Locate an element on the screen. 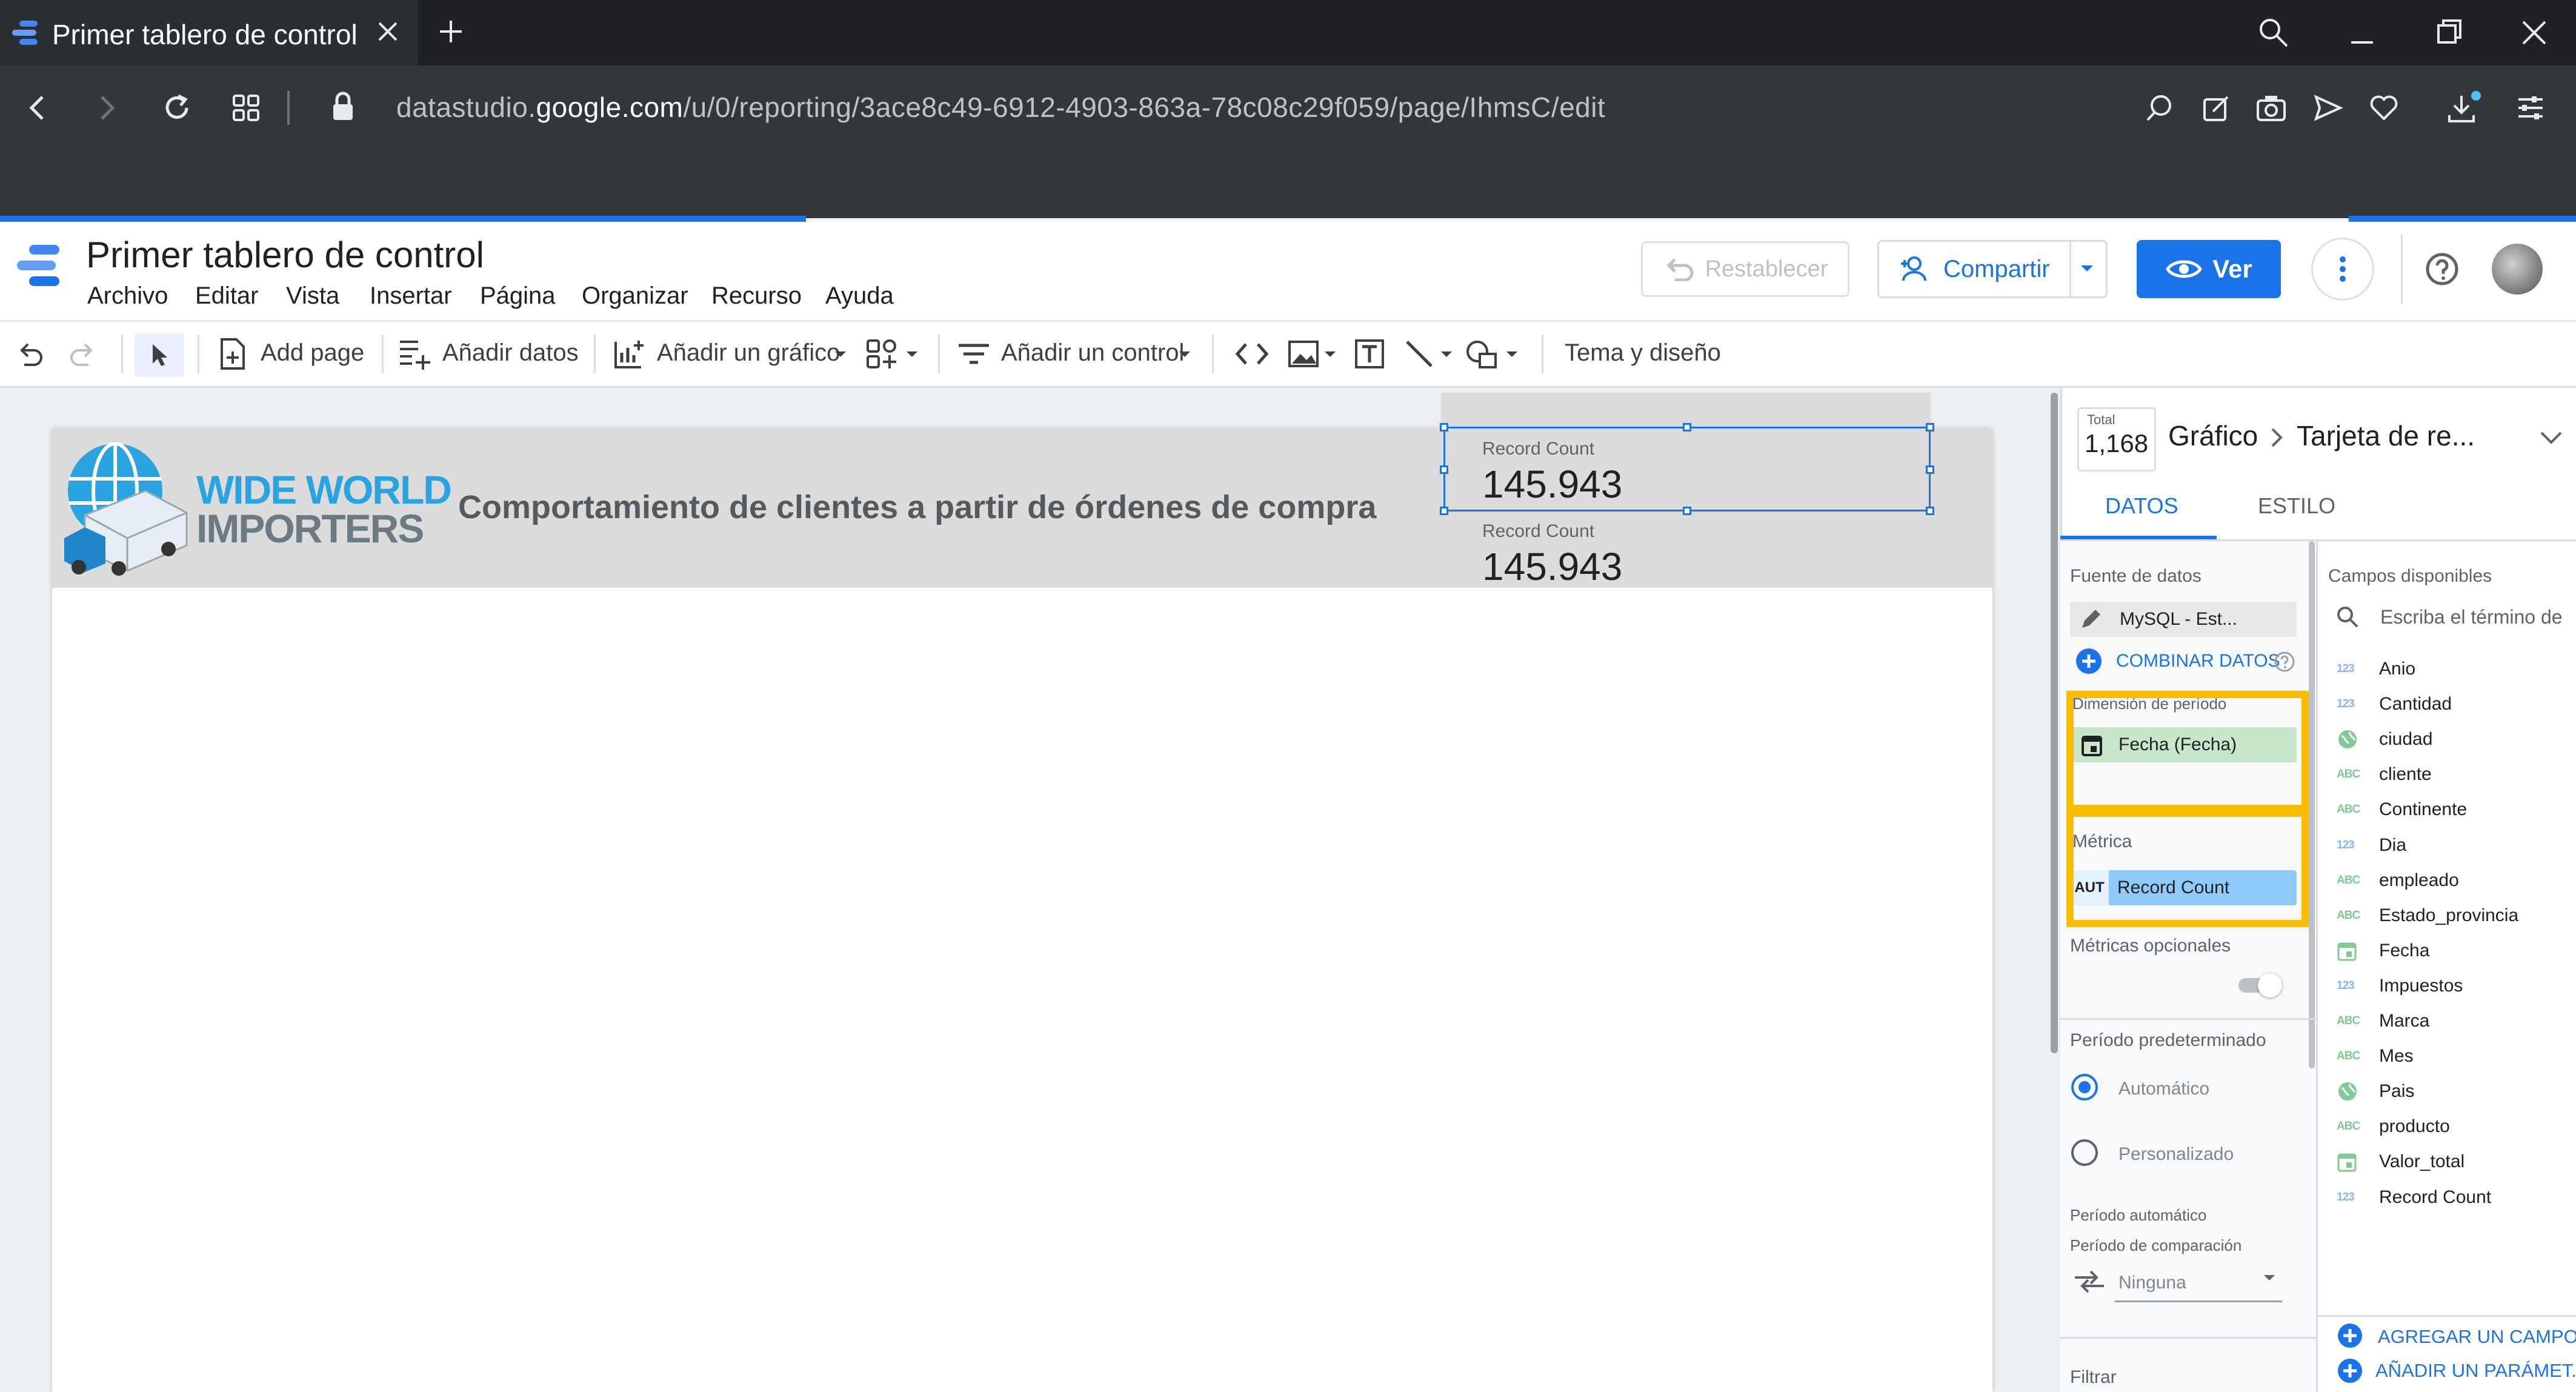  help-outline-icon is located at coordinates (2284, 662).